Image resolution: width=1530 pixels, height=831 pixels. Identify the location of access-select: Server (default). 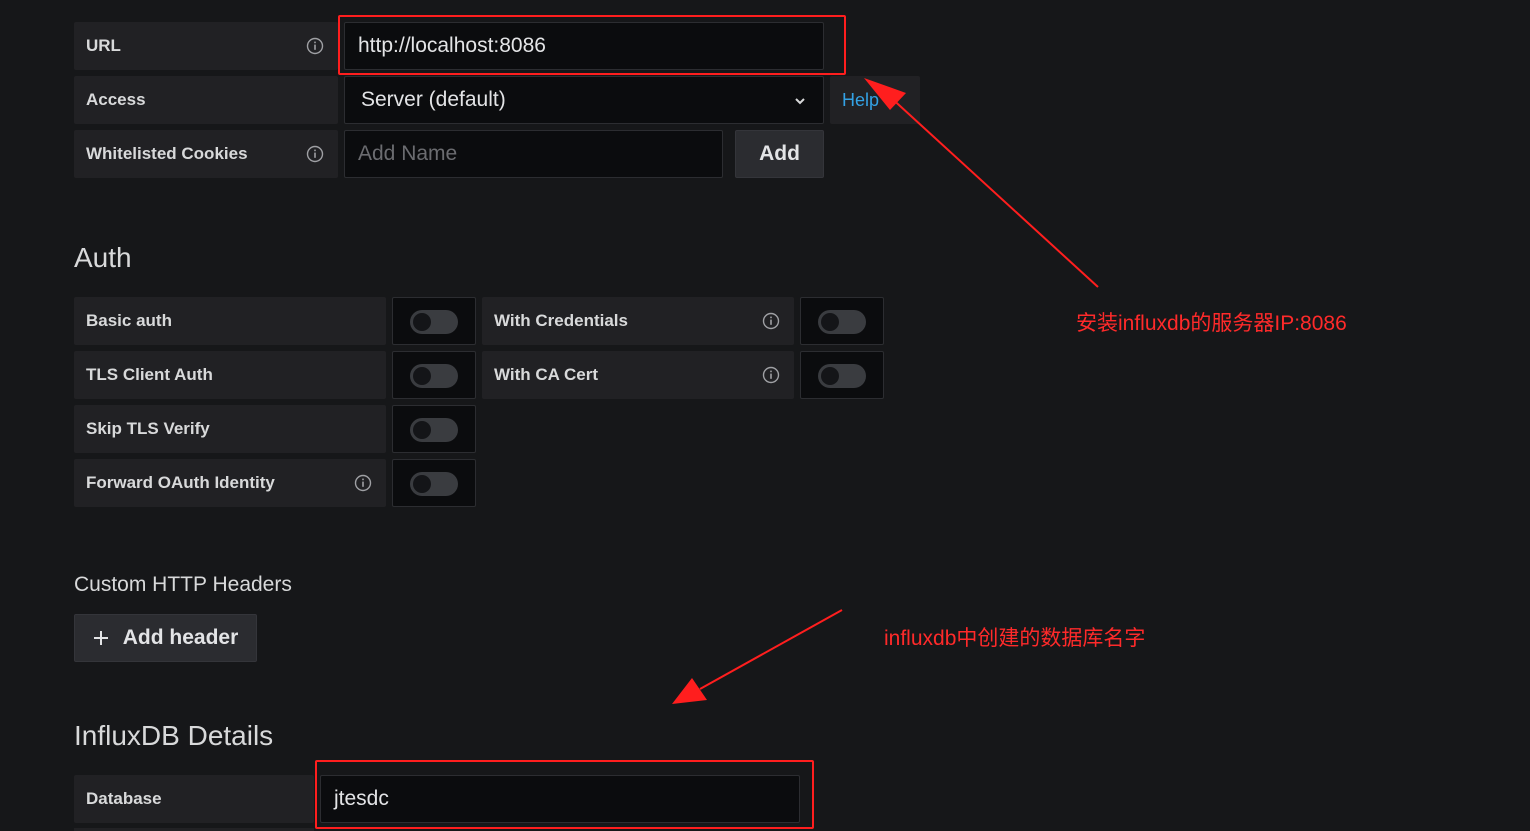
(584, 100).